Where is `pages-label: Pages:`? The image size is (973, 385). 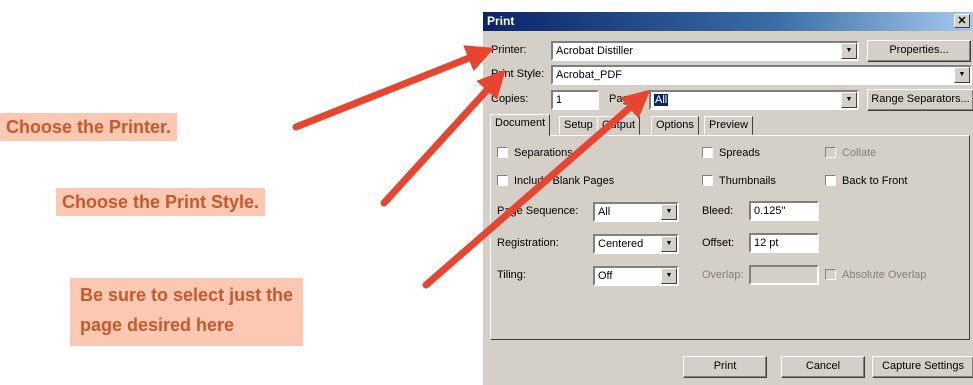
pages-label: Pages: is located at coordinates (626, 99).